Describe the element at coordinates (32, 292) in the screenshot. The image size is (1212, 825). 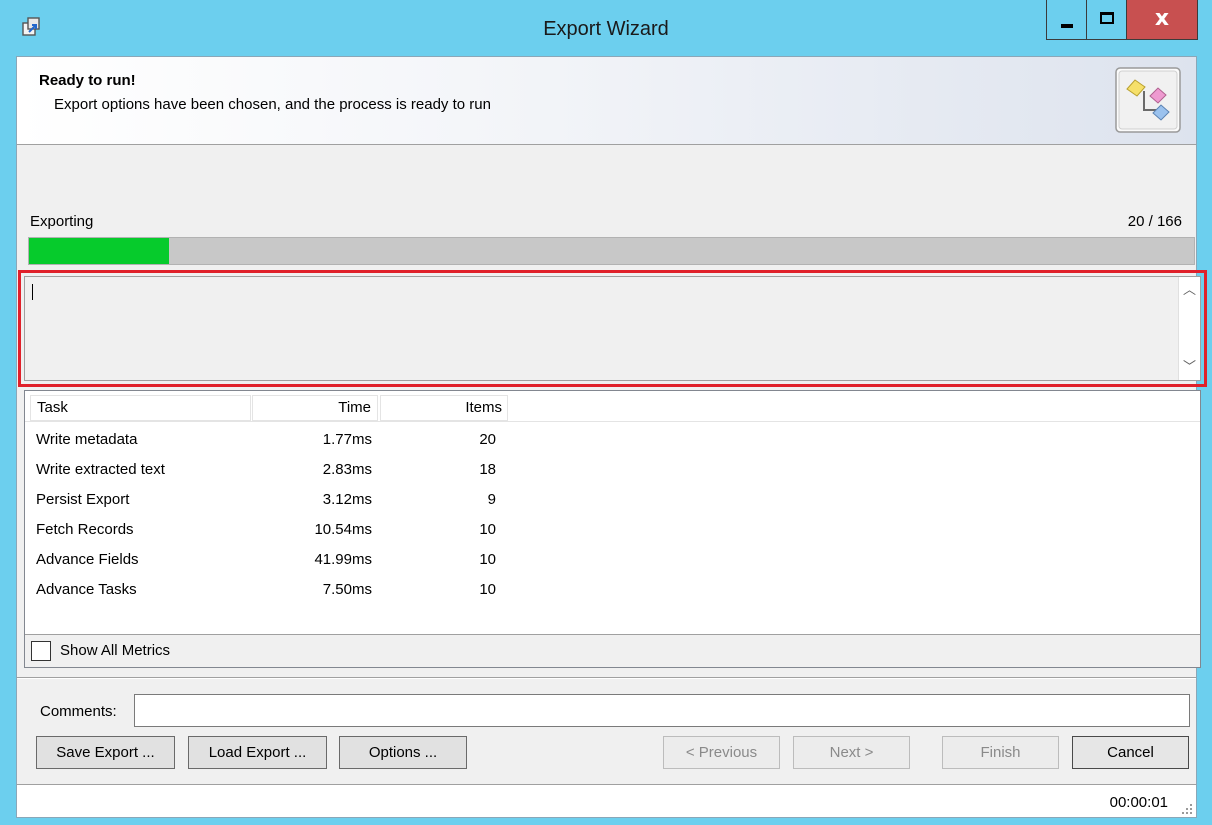
I see `text-caret` at that location.